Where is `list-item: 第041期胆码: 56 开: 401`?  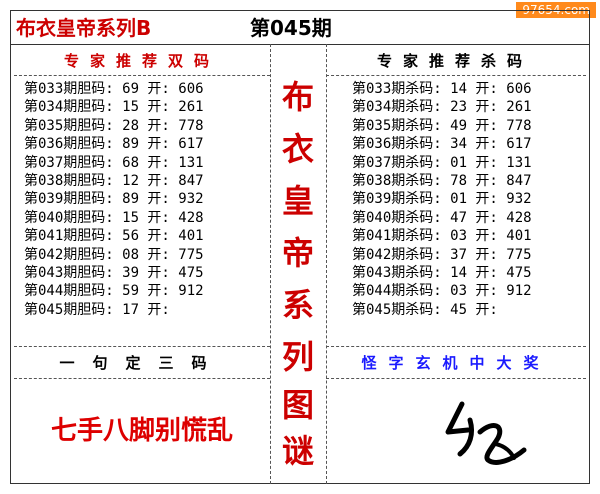
list-item: 第041期胆码: 56 开: 401 is located at coordinates (114, 236).